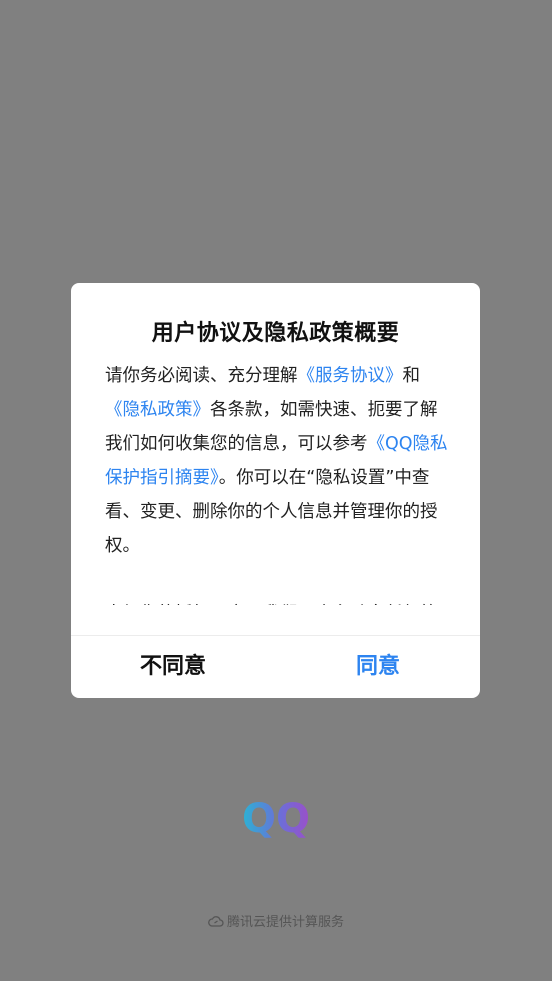 The height and width of the screenshot is (981, 552). I want to click on qq-logo-text: QQ, so click(276, 818).